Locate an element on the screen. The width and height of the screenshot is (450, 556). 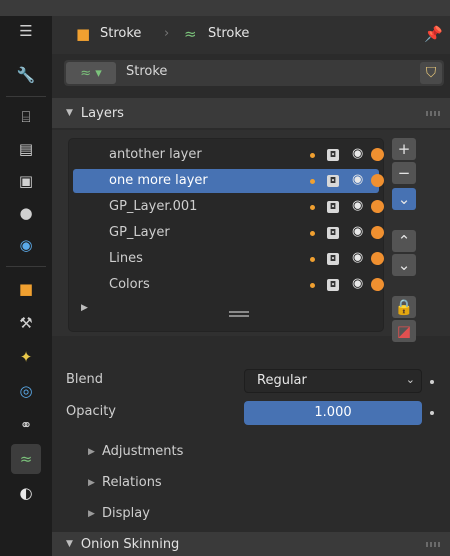
remove-layer-button: − is located at coordinates (404, 173).